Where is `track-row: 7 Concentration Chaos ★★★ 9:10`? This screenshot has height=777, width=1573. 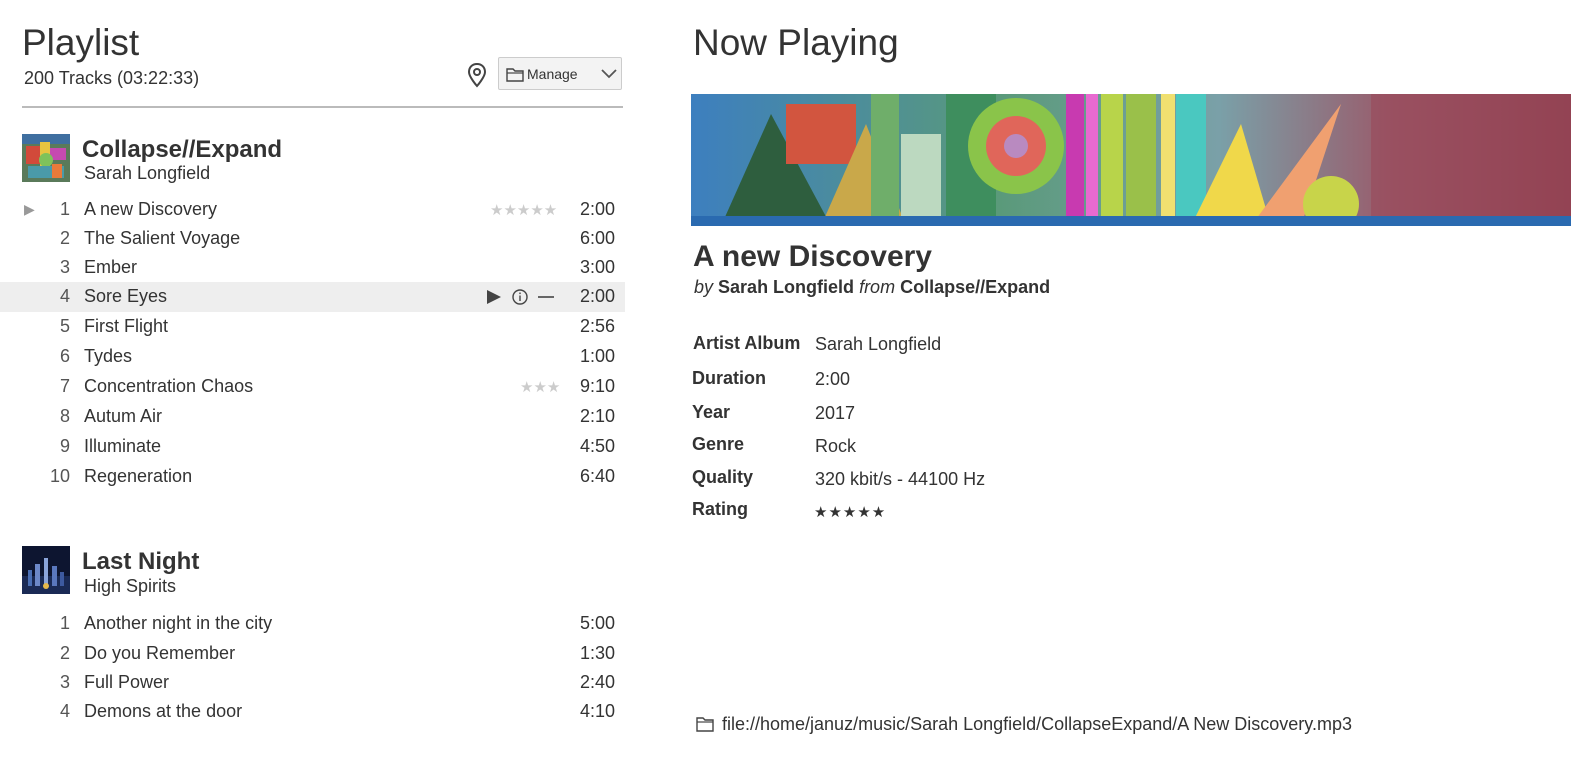
track-row: 7 Concentration Chaos ★★★ 9:10 is located at coordinates (312, 387).